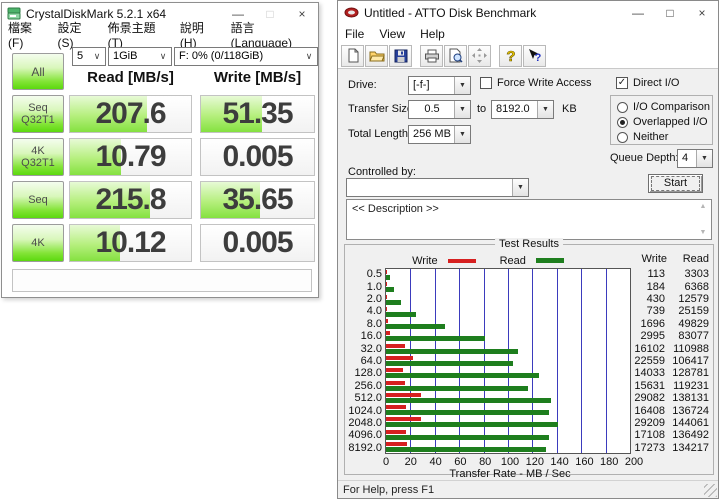  Describe the element at coordinates (376, 55) in the screenshot. I see `open-folder-icon` at that location.